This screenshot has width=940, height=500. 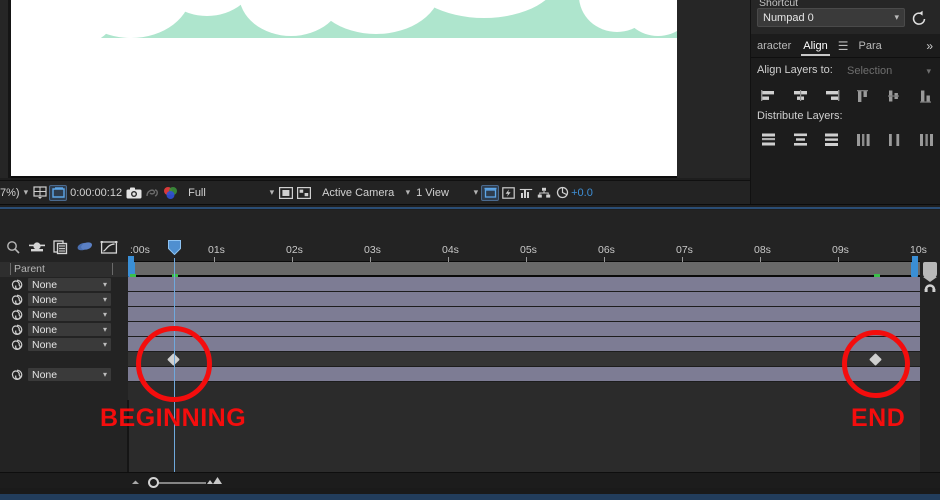 I want to click on exposure-value: +0.0, so click(x=582, y=193).